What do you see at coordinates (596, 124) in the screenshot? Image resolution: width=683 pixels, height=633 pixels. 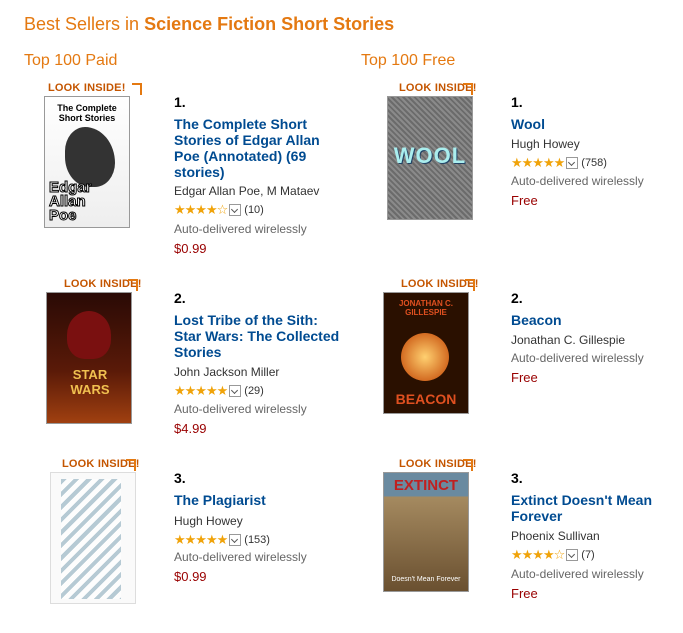 I see `book-title-link: Wool` at bounding box center [596, 124].